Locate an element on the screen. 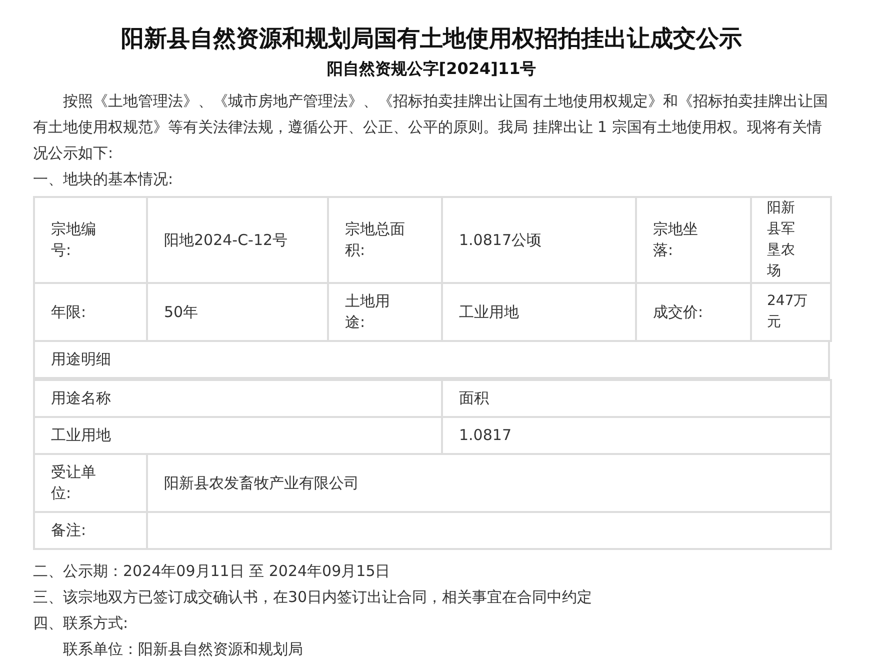 This screenshot has width=889, height=665. table-cell: 阳新县军垦农场 is located at coordinates (791, 240).